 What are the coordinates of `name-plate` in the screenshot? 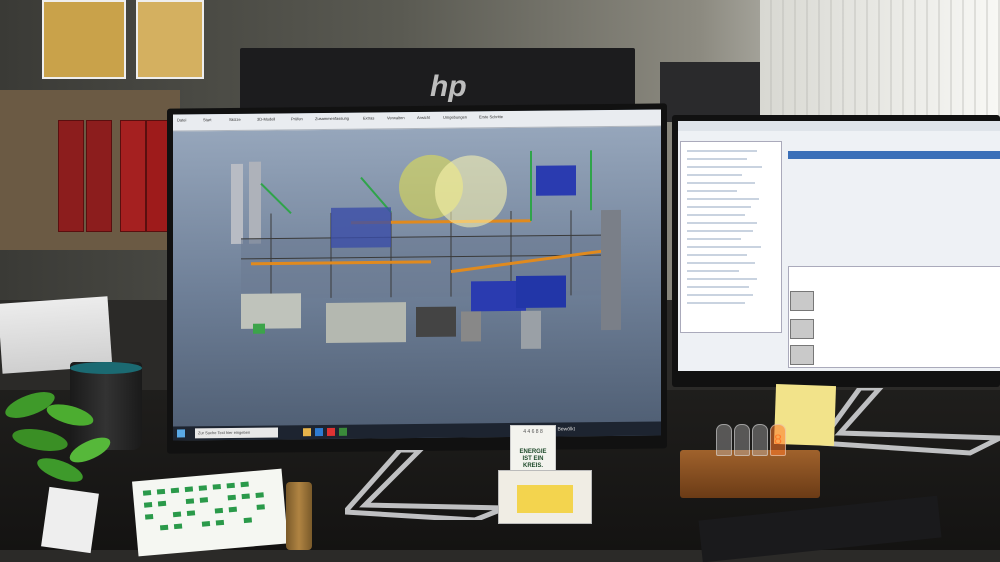 It's located at (70, 520).